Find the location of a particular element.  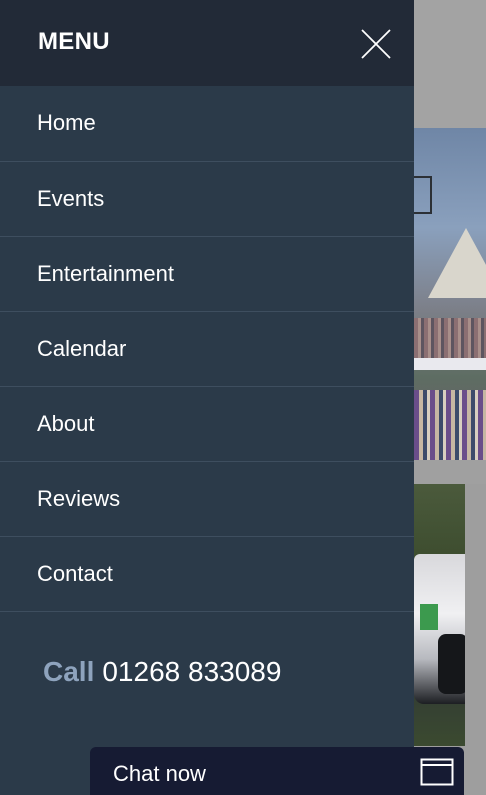

background-railing is located at coordinates (450, 364).